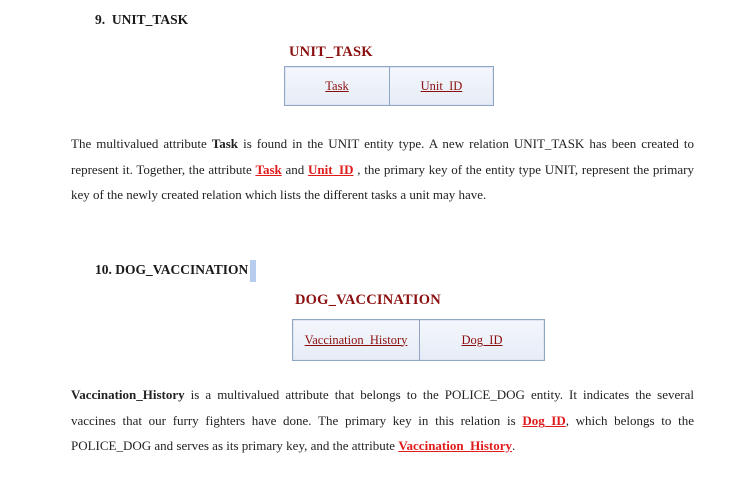 This screenshot has width=754, height=502. Describe the element at coordinates (368, 300) in the screenshot. I see `relation-title-dog-vaccination: DOG_VACCINATION` at that location.